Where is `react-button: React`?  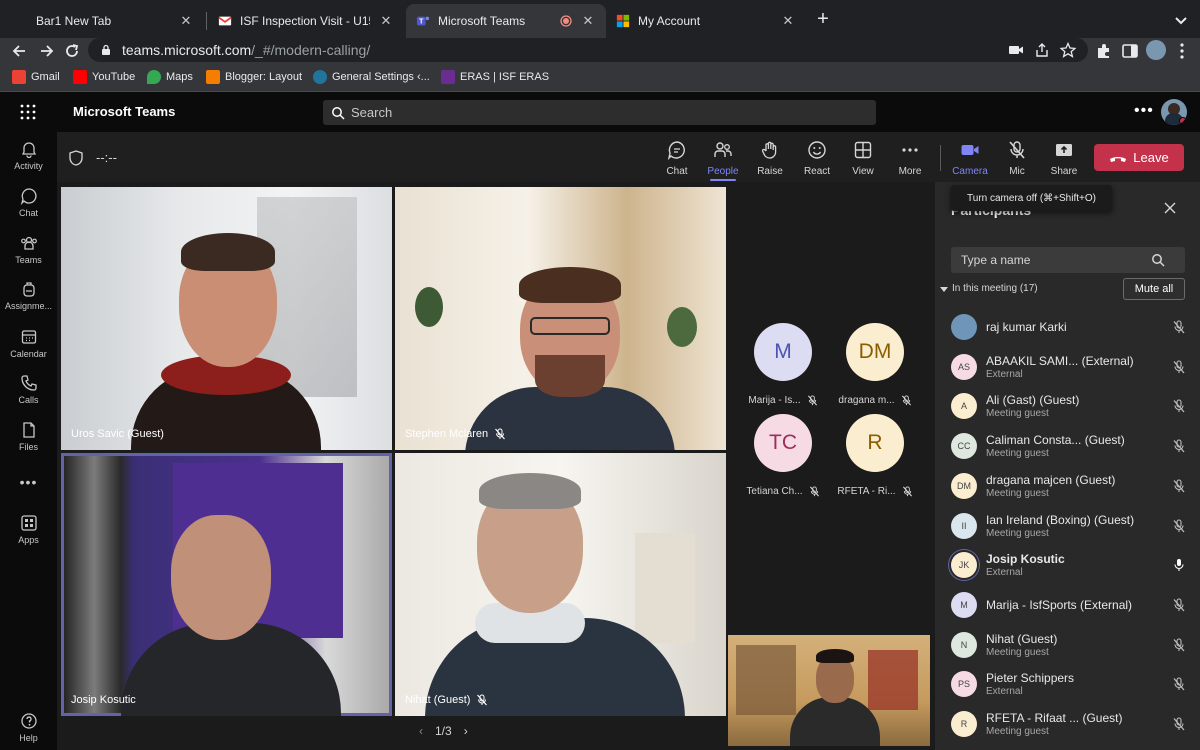 react-button: React is located at coordinates (817, 158).